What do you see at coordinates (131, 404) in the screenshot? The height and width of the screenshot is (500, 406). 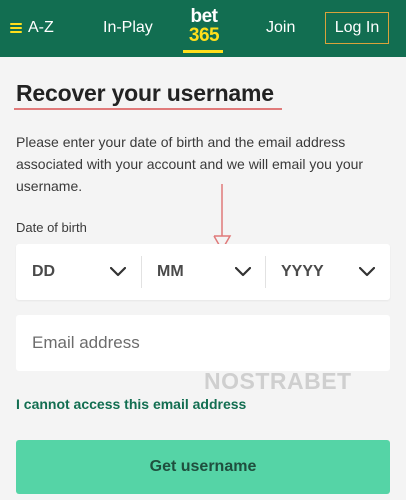 I see `cannot-access-email-link: I cannot access this email address` at bounding box center [131, 404].